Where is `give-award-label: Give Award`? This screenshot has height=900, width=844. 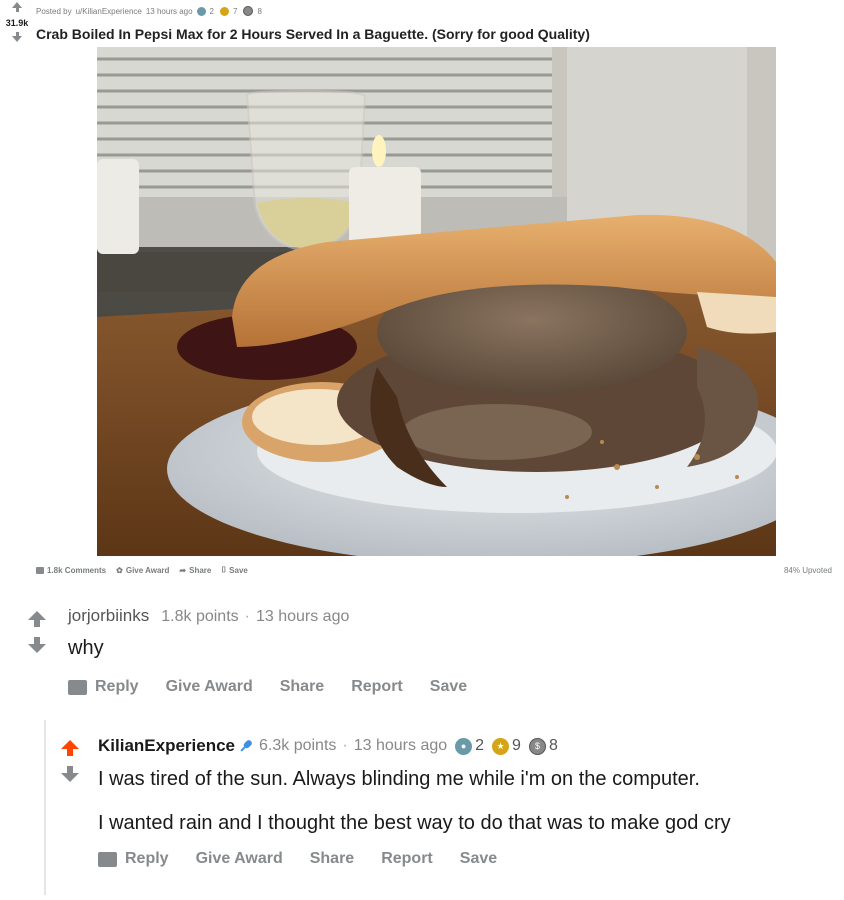
give-award-label: Give Award is located at coordinates (147, 570).